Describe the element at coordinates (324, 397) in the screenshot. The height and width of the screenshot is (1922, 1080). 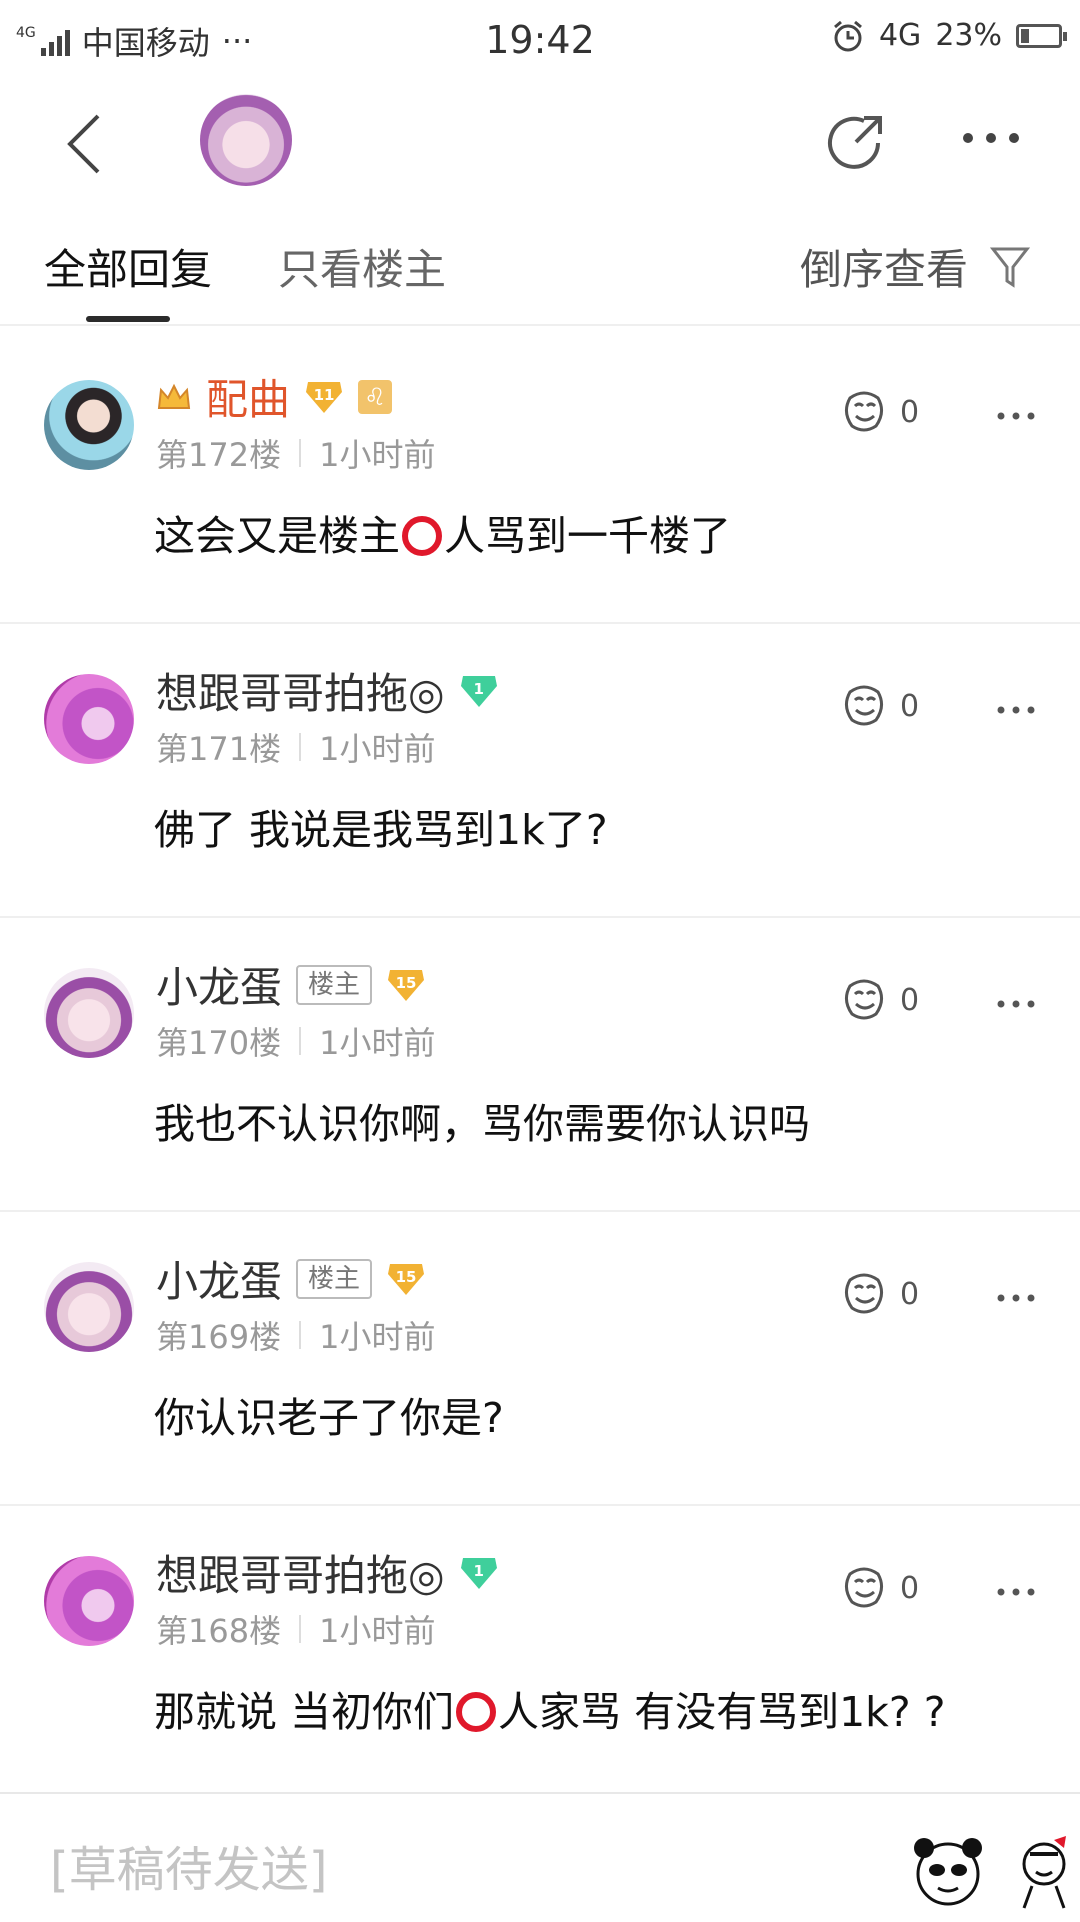
I see `level-badge: 11` at that location.